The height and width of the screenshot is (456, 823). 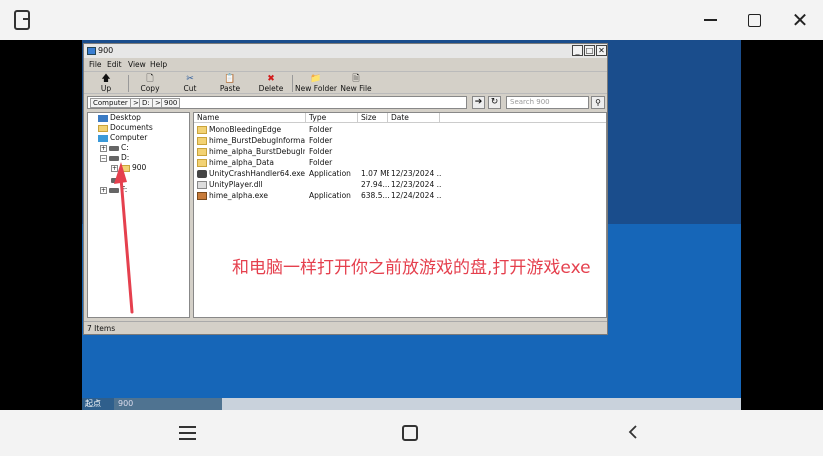 I want to click on column-name: Name, so click(x=250, y=118).